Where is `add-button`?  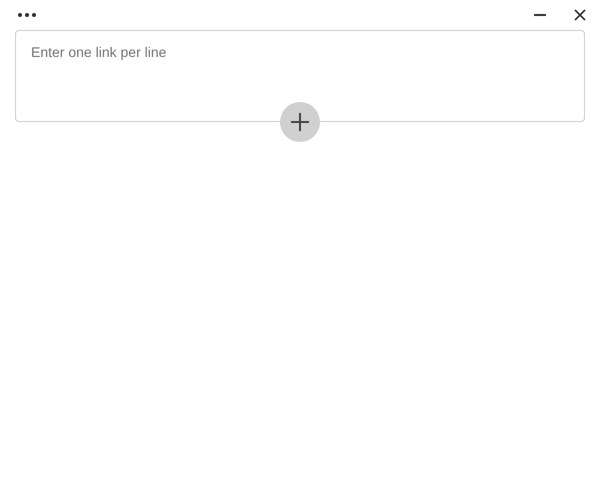
add-button is located at coordinates (300, 122).